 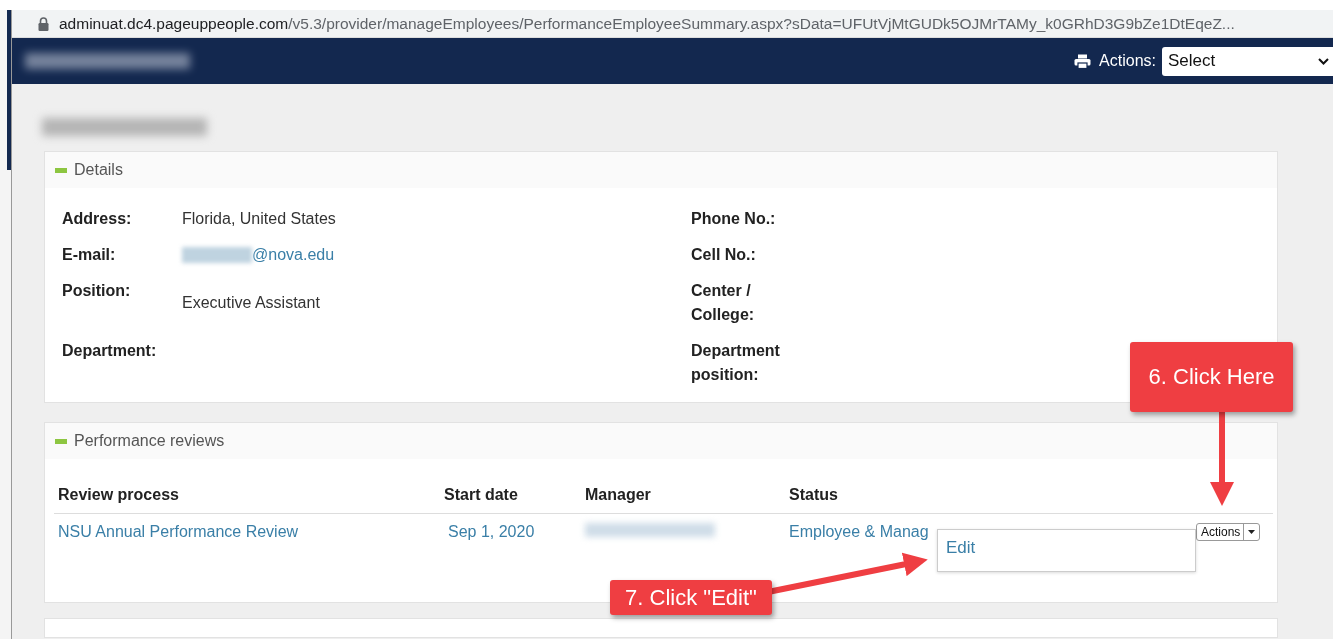 What do you see at coordinates (1083, 61) in the screenshot?
I see `printer-icon` at bounding box center [1083, 61].